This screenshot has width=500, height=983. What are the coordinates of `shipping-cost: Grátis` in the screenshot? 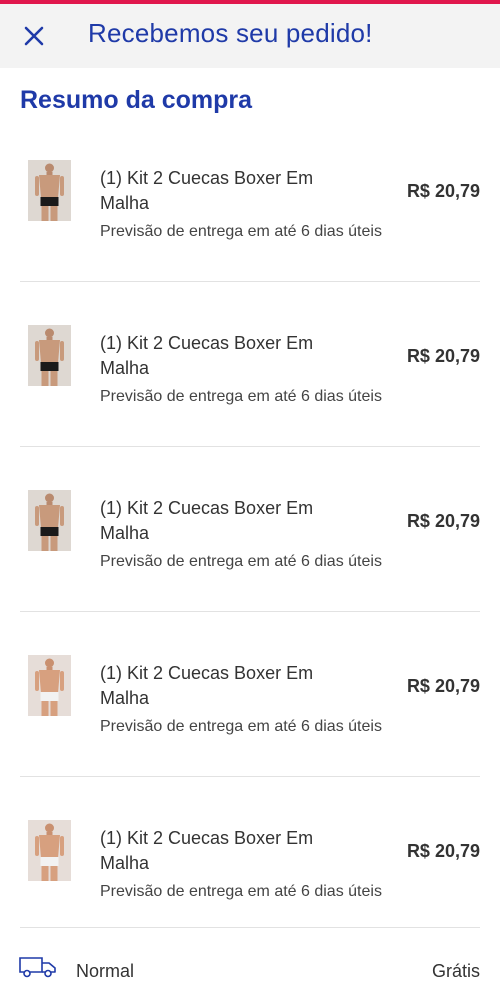 It's located at (455, 971).